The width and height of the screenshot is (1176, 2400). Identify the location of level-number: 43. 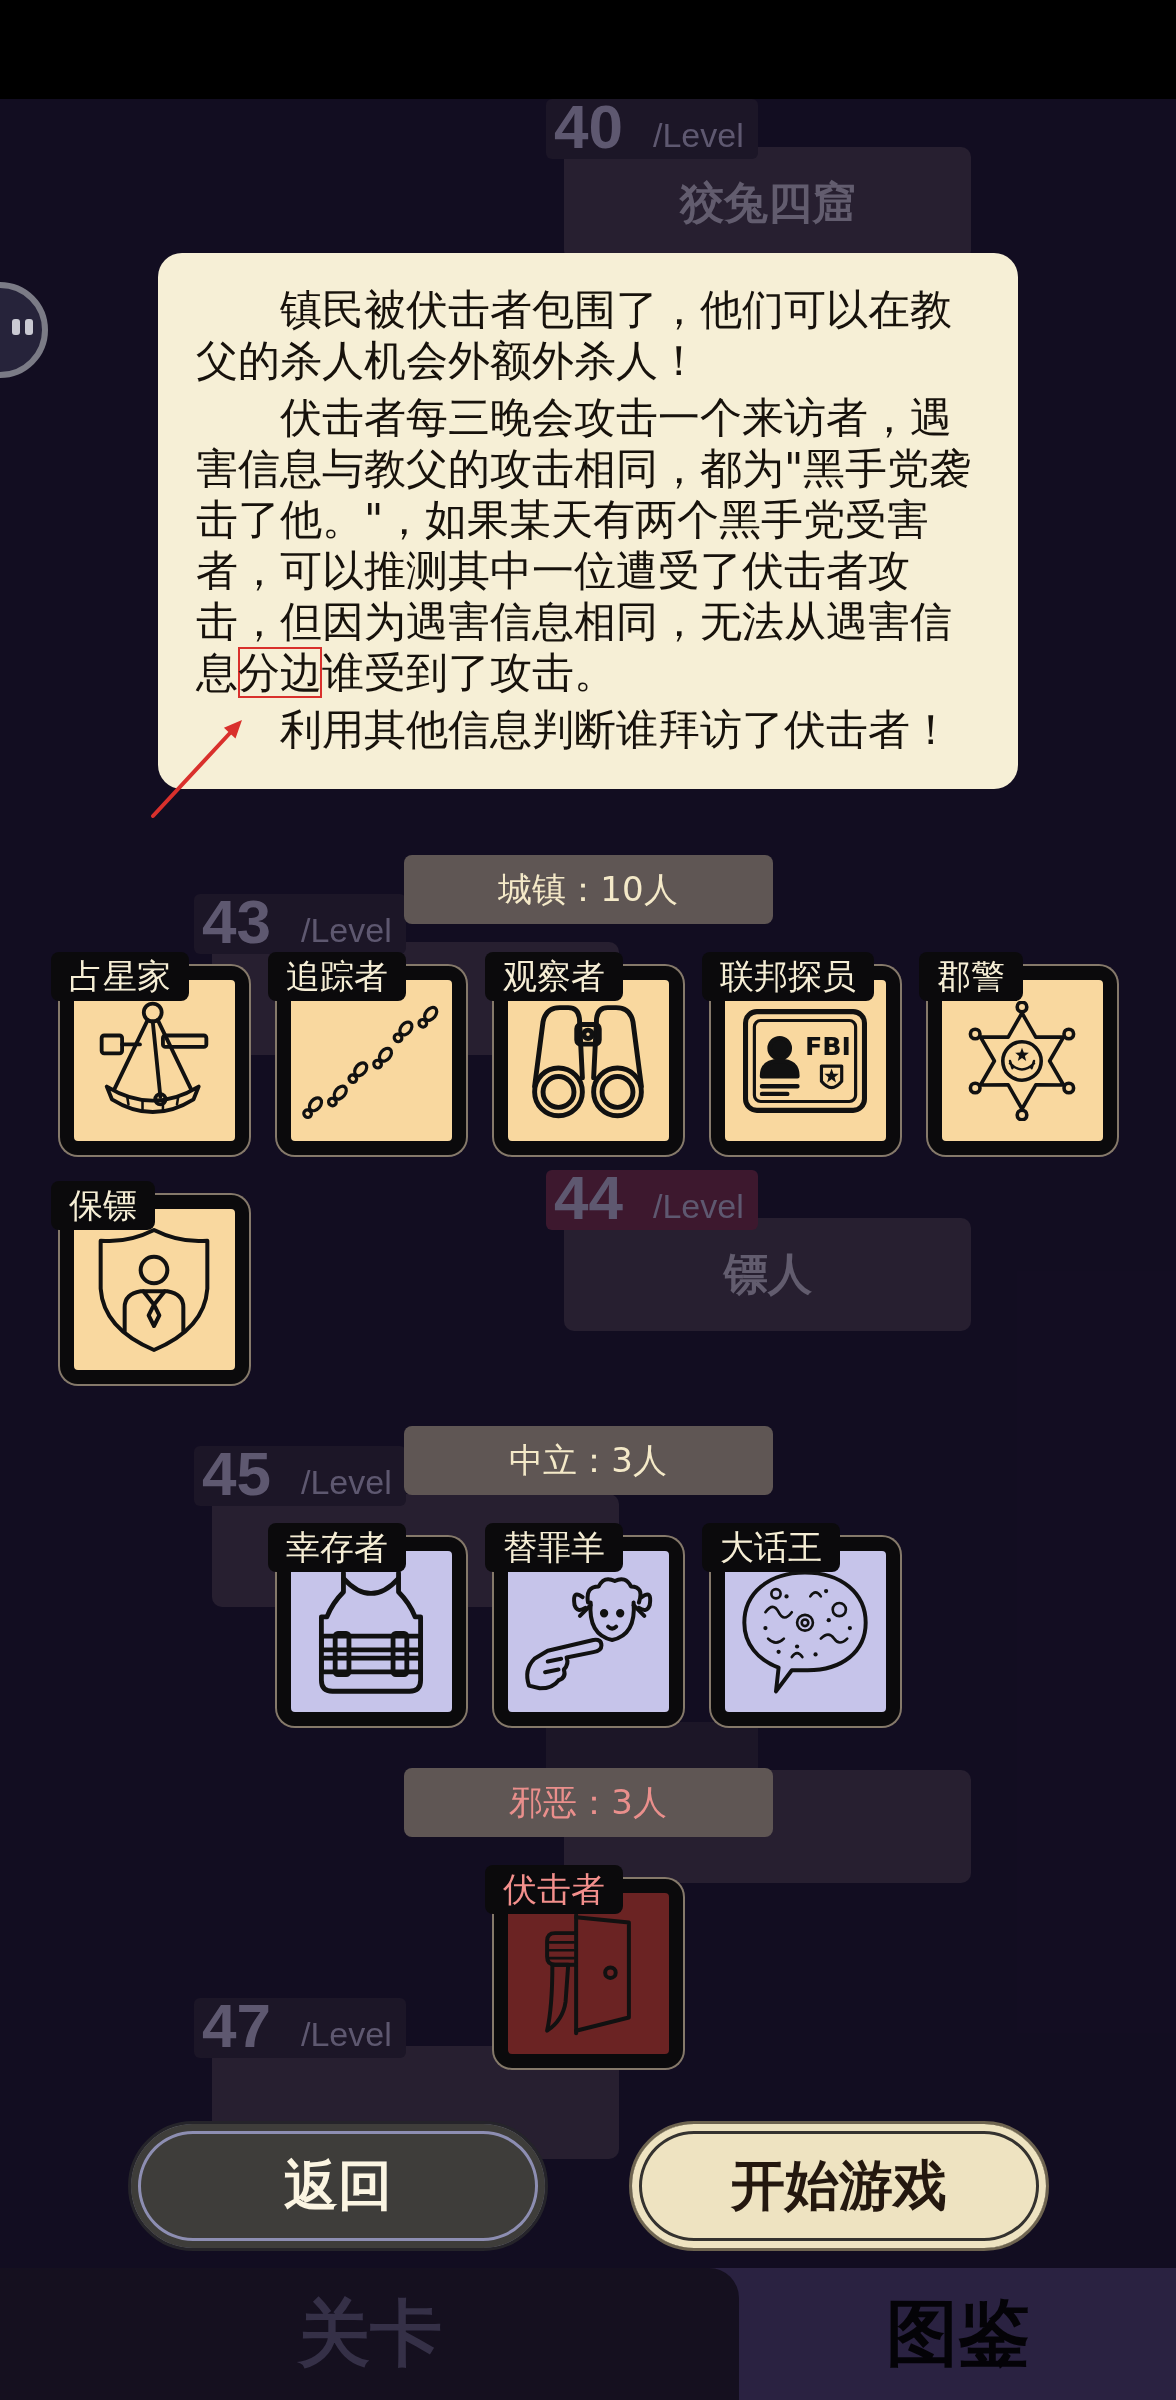
(236, 922).